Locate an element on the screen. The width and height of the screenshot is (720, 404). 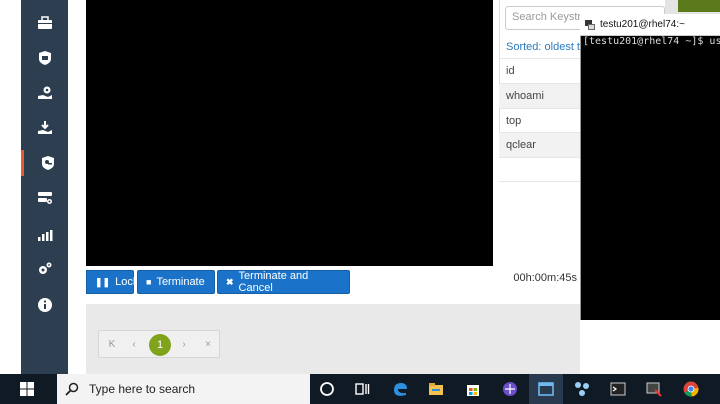
terminal-prompt-line: [testu201@rhel74 ~]$ use is located at coordinates (651, 41).